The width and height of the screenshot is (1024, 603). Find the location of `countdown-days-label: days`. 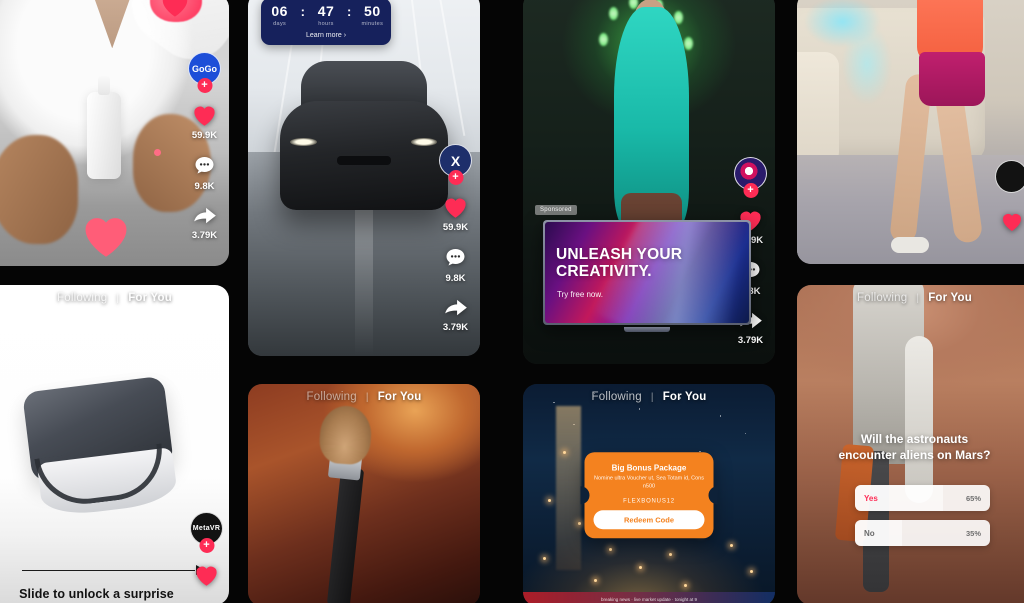

countdown-days-label: days is located at coordinates (280, 24).